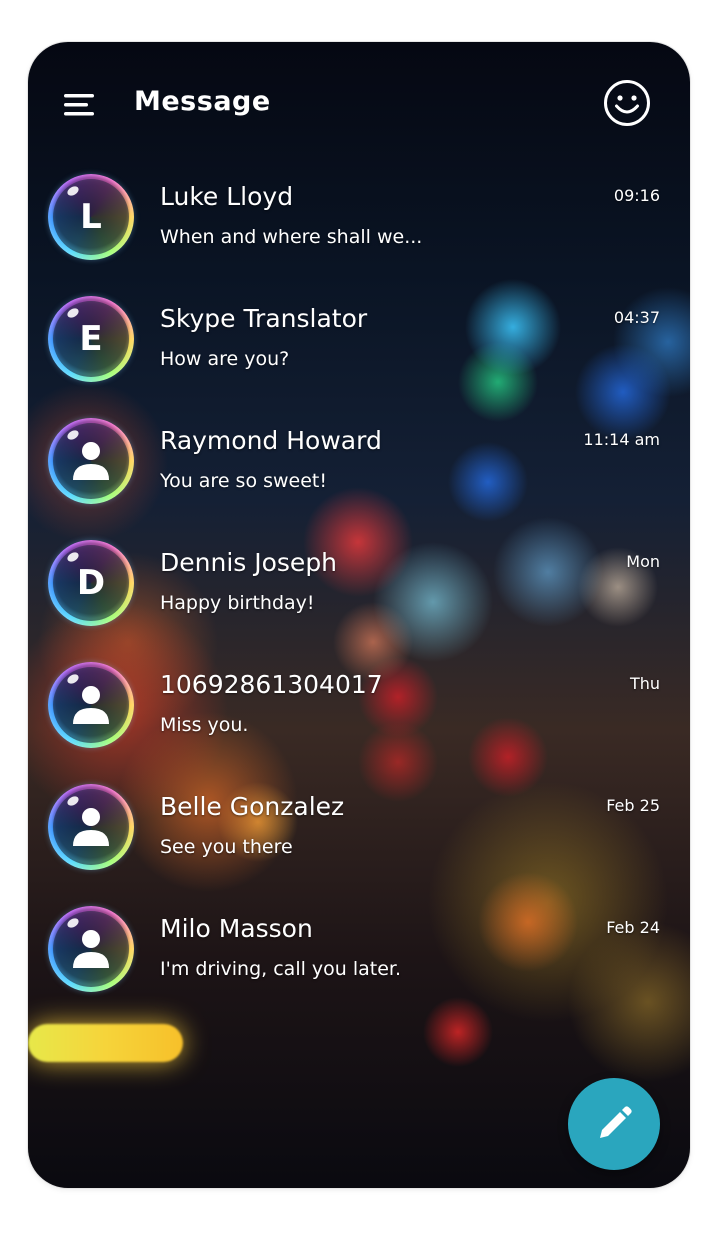 This screenshot has width=719, height=1253. What do you see at coordinates (271, 440) in the screenshot?
I see `contact-name: Raymond Howard` at bounding box center [271, 440].